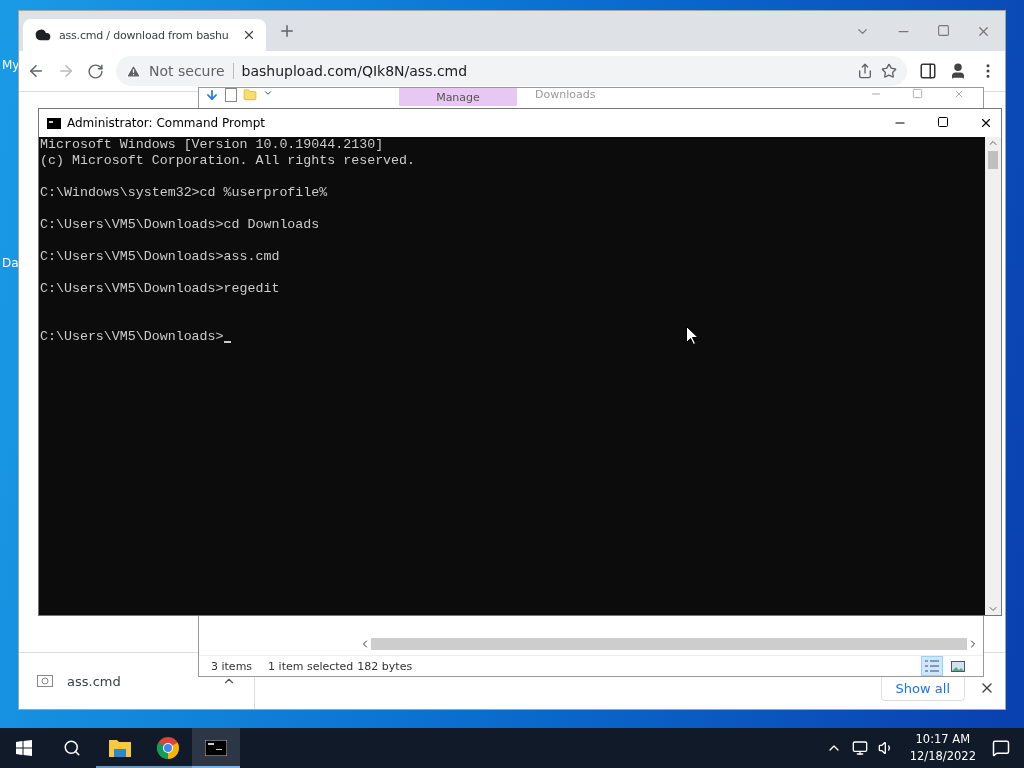 The height and width of the screenshot is (768, 1024). I want to click on bookmark-star-icon, so click(889, 71).